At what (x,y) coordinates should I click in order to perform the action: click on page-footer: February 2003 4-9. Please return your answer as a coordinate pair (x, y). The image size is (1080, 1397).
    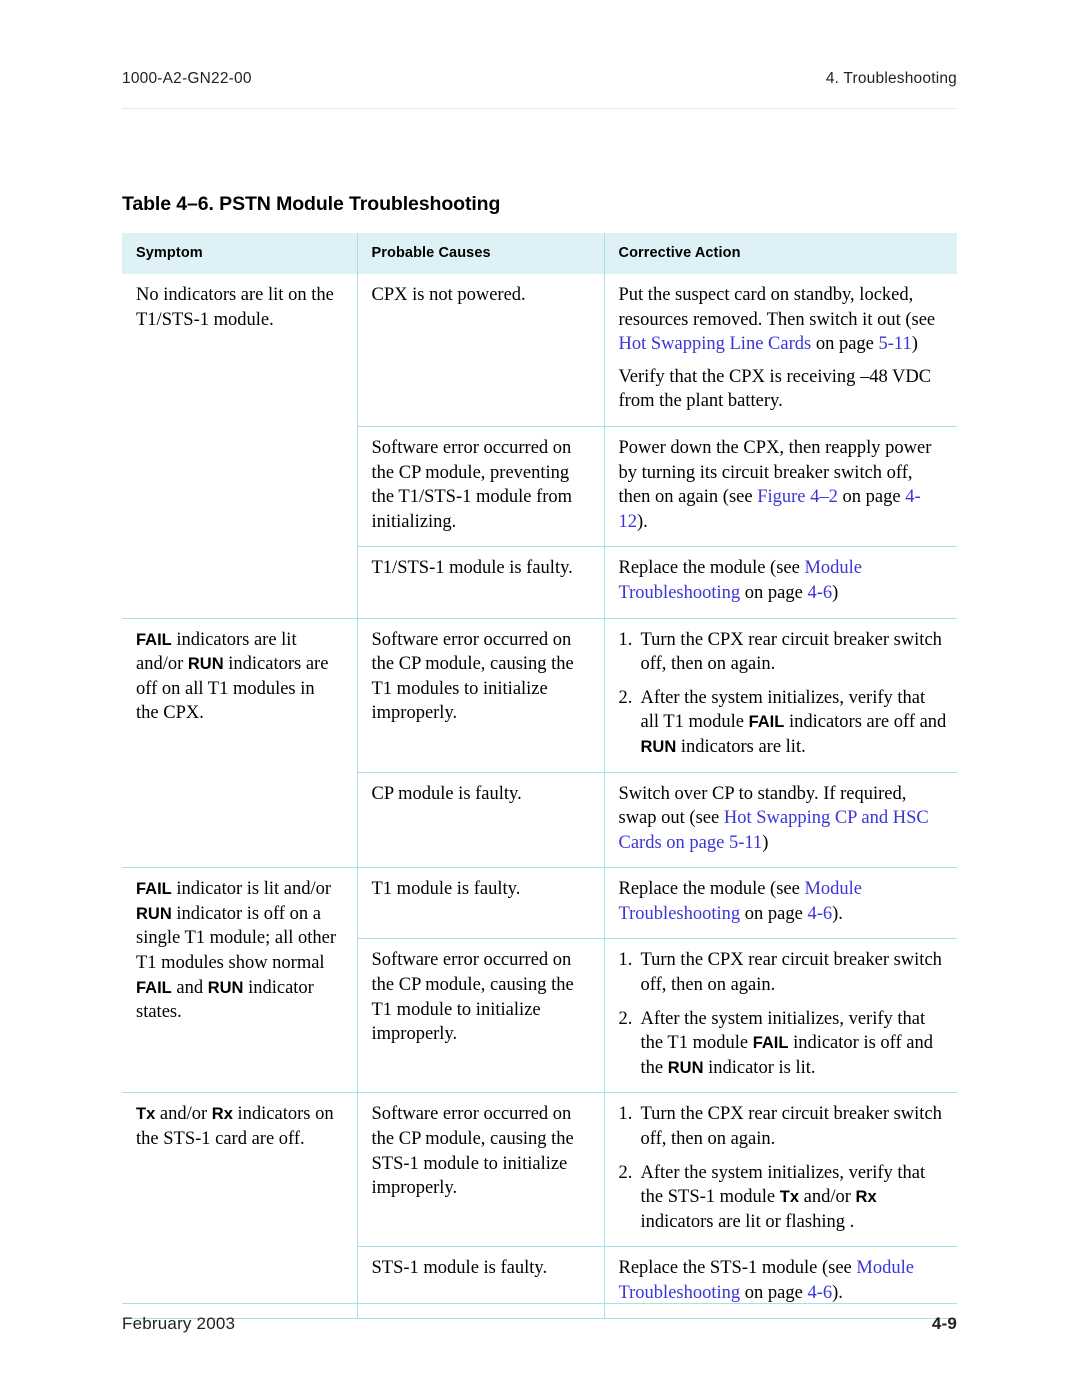
    Looking at the image, I should click on (539, 1324).